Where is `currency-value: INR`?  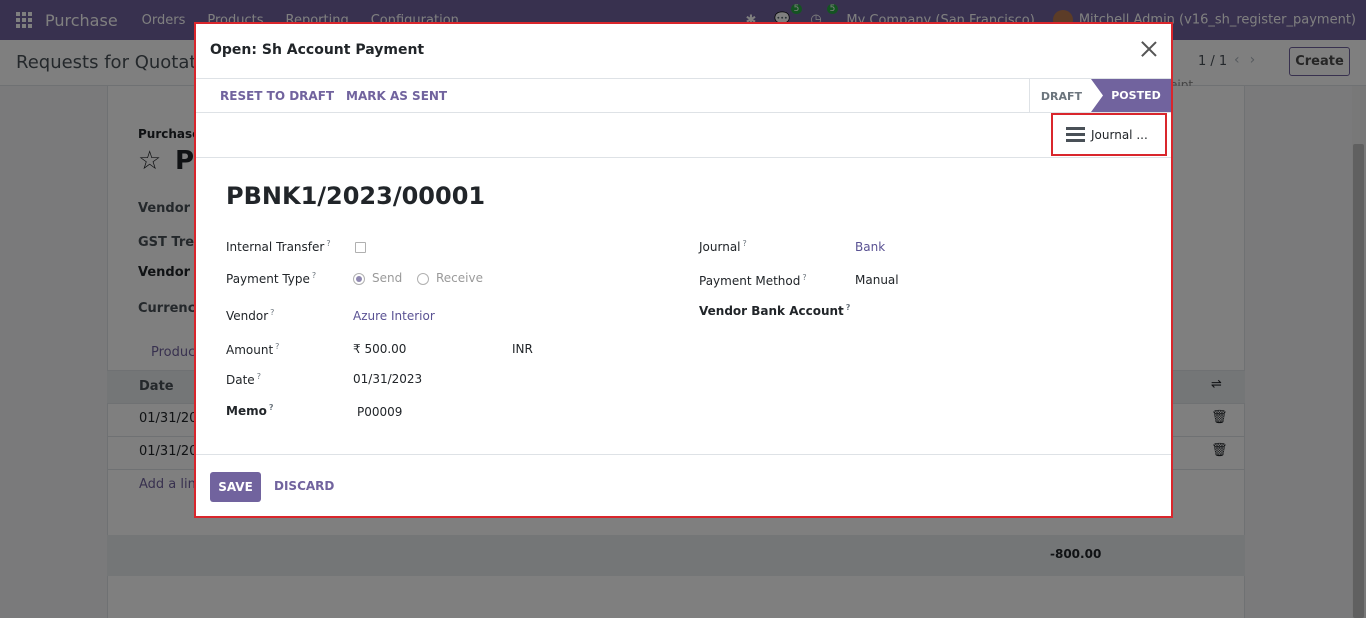
currency-value: INR is located at coordinates (522, 349).